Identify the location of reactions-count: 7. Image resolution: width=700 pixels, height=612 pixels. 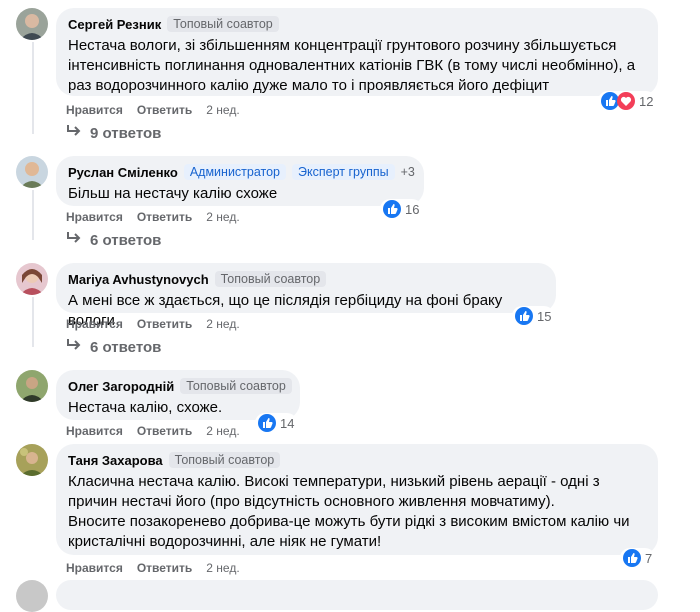
(649, 558).